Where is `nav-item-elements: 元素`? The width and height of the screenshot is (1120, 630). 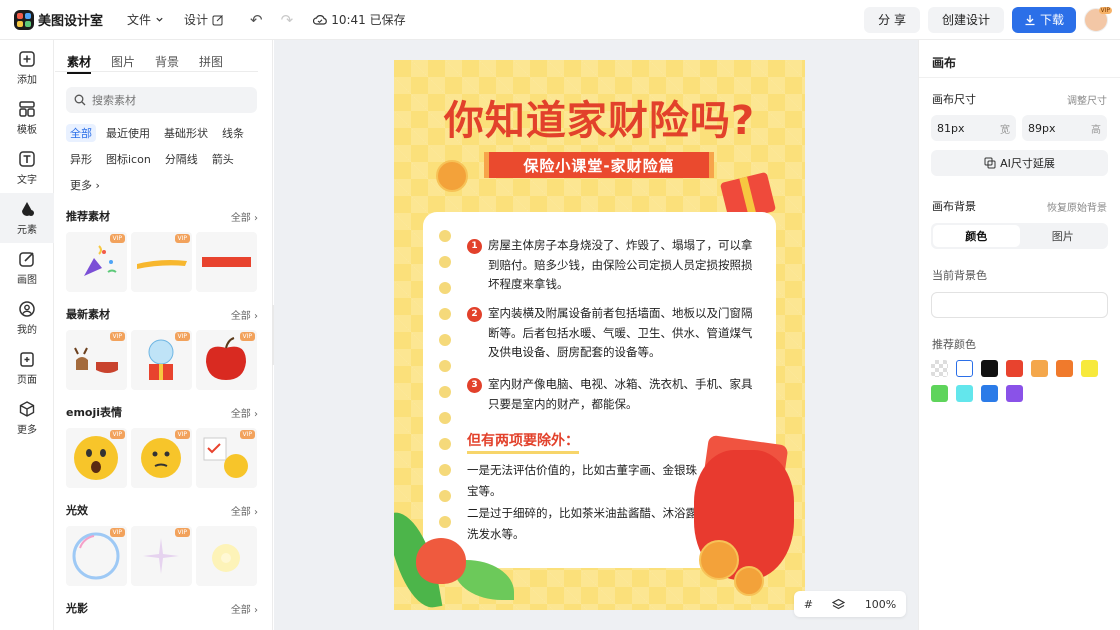
nav-item-elements: 元素 is located at coordinates (27, 218).